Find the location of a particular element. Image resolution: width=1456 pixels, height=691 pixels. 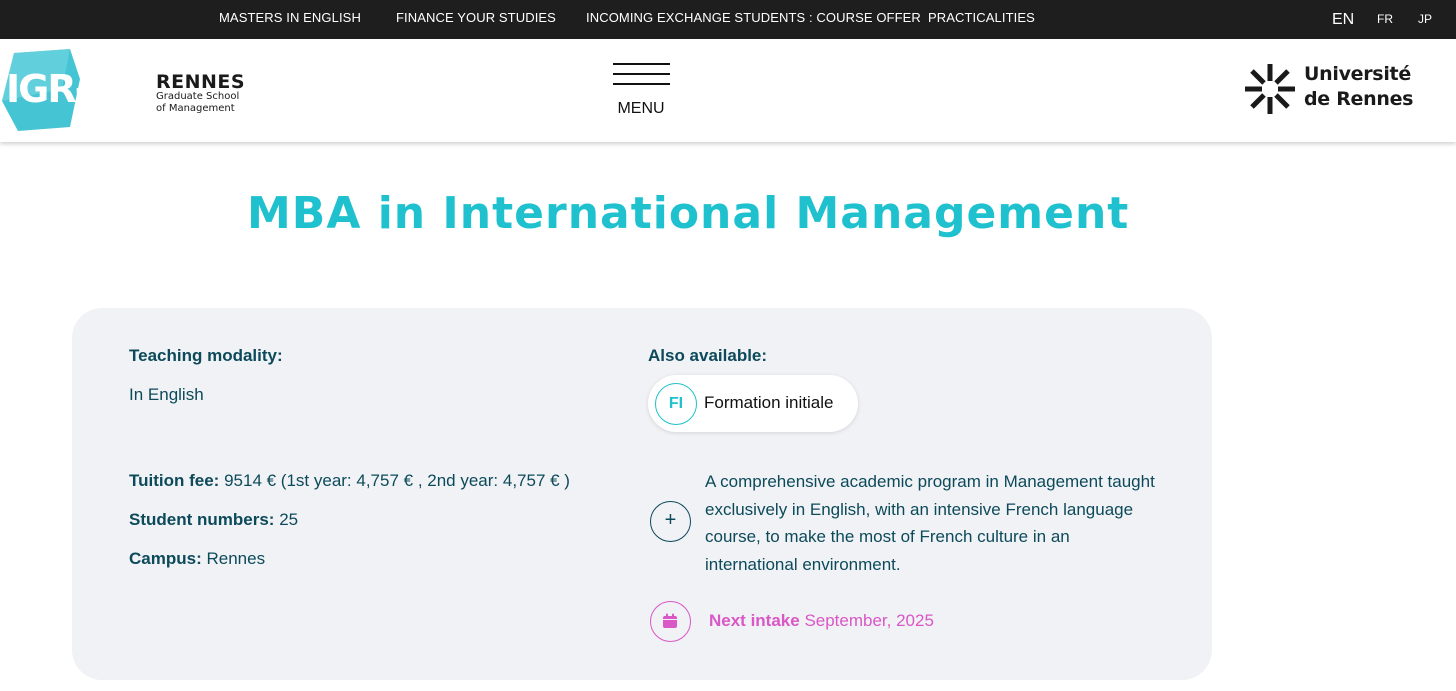

menu-button: MENU is located at coordinates (641, 90).